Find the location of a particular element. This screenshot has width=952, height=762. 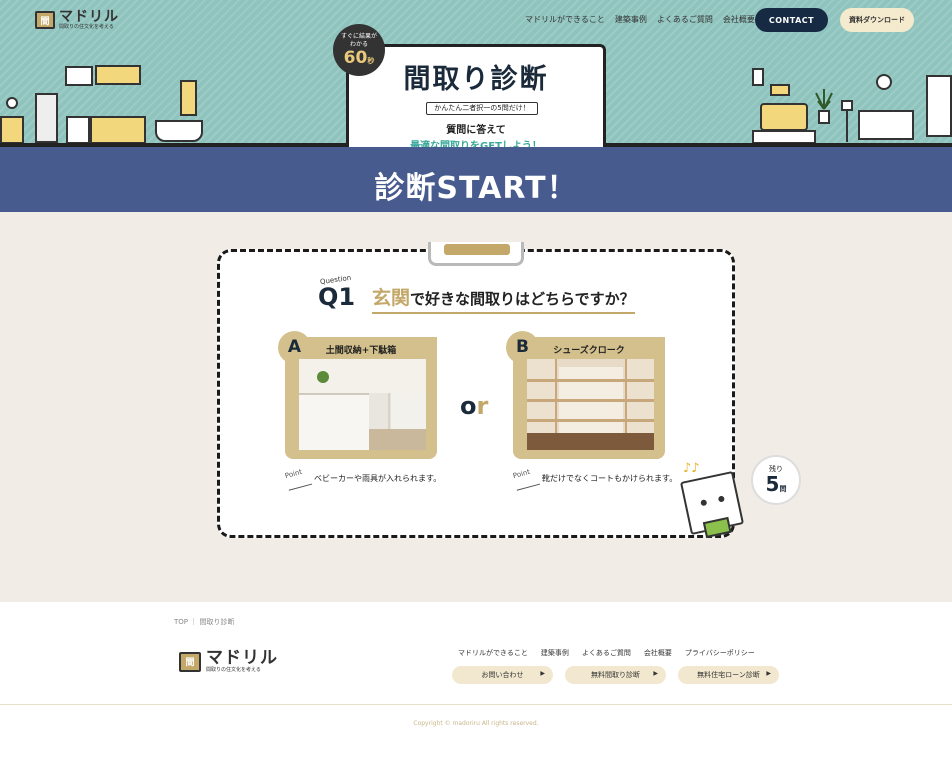

microwave-illustration is located at coordinates (79, 76).